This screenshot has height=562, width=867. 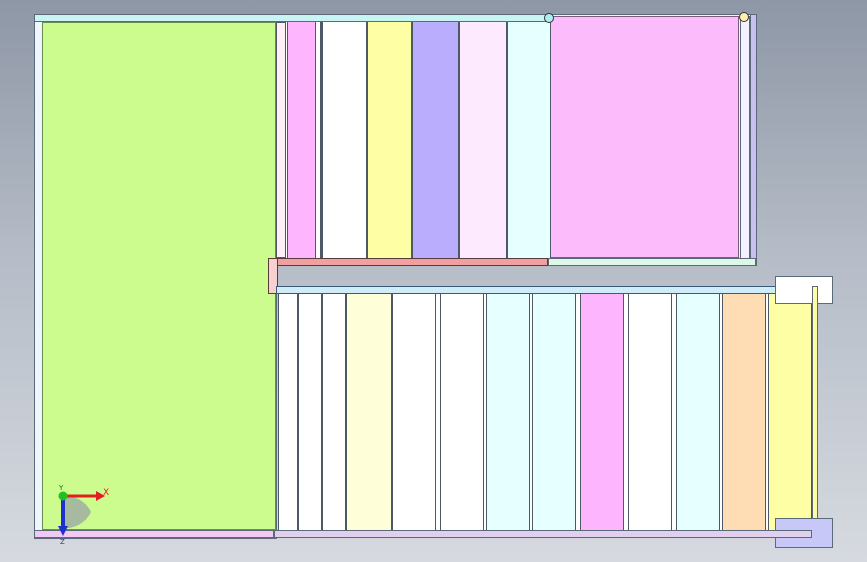 I want to click on axis-triad: X Y Z, so click(x=83, y=515).